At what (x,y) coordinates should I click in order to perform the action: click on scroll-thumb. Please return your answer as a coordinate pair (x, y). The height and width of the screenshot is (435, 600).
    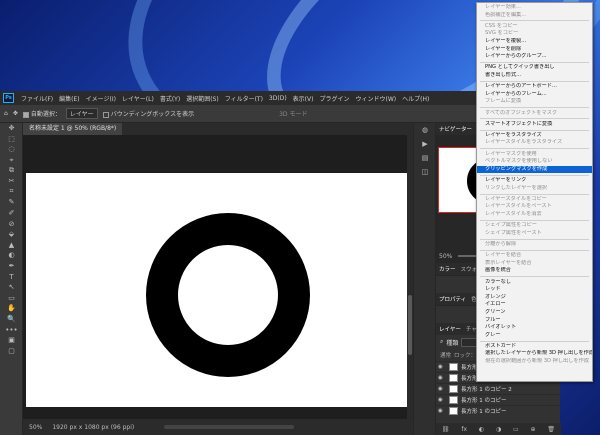
    Looking at the image, I should click on (410, 325).